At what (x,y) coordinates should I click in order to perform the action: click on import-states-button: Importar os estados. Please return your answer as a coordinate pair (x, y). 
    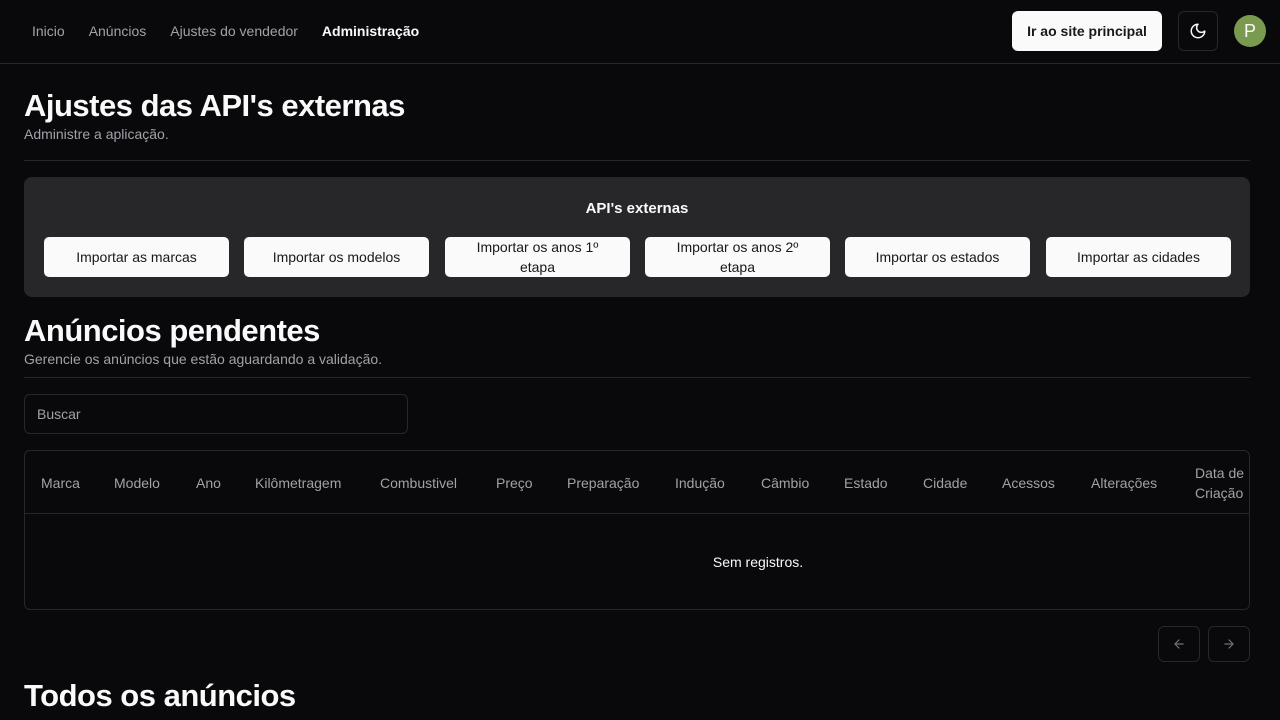
    Looking at the image, I should click on (937, 257).